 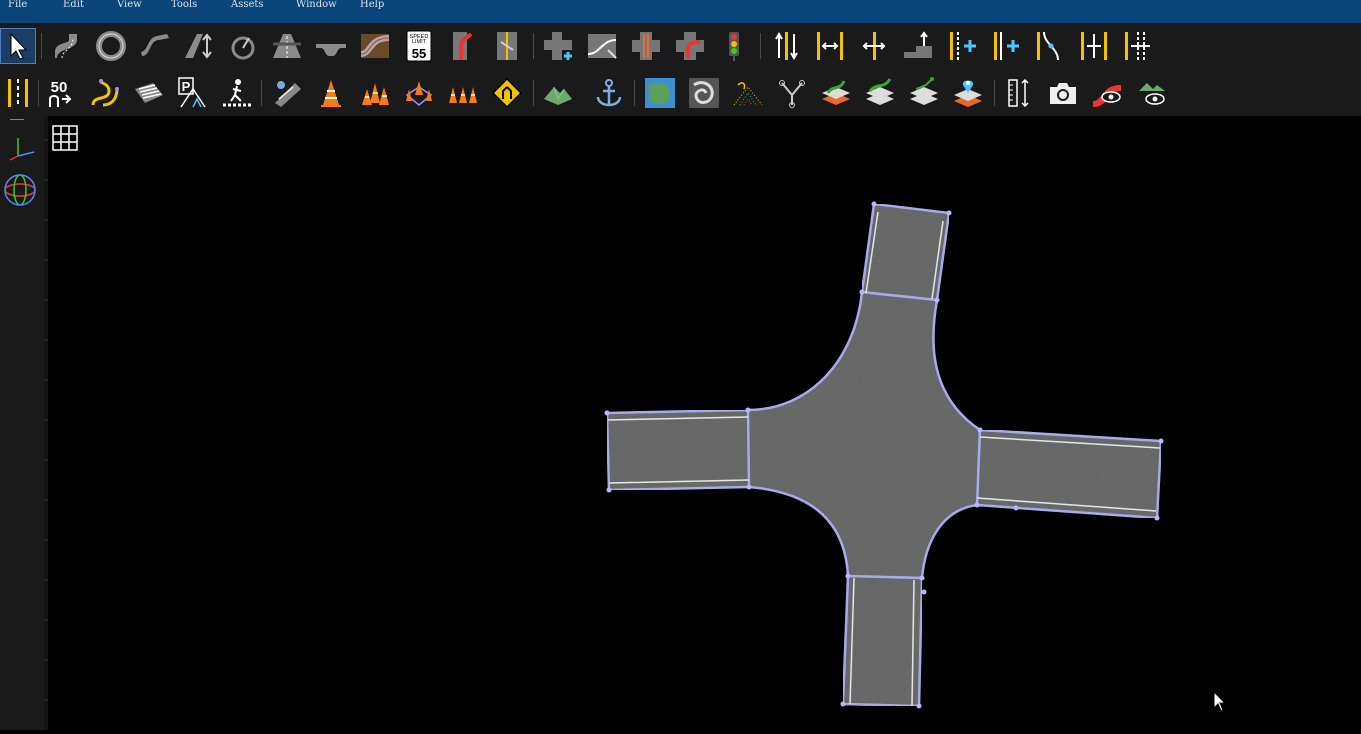 What do you see at coordinates (65, 138) in the screenshot?
I see `grid-toggle-icon` at bounding box center [65, 138].